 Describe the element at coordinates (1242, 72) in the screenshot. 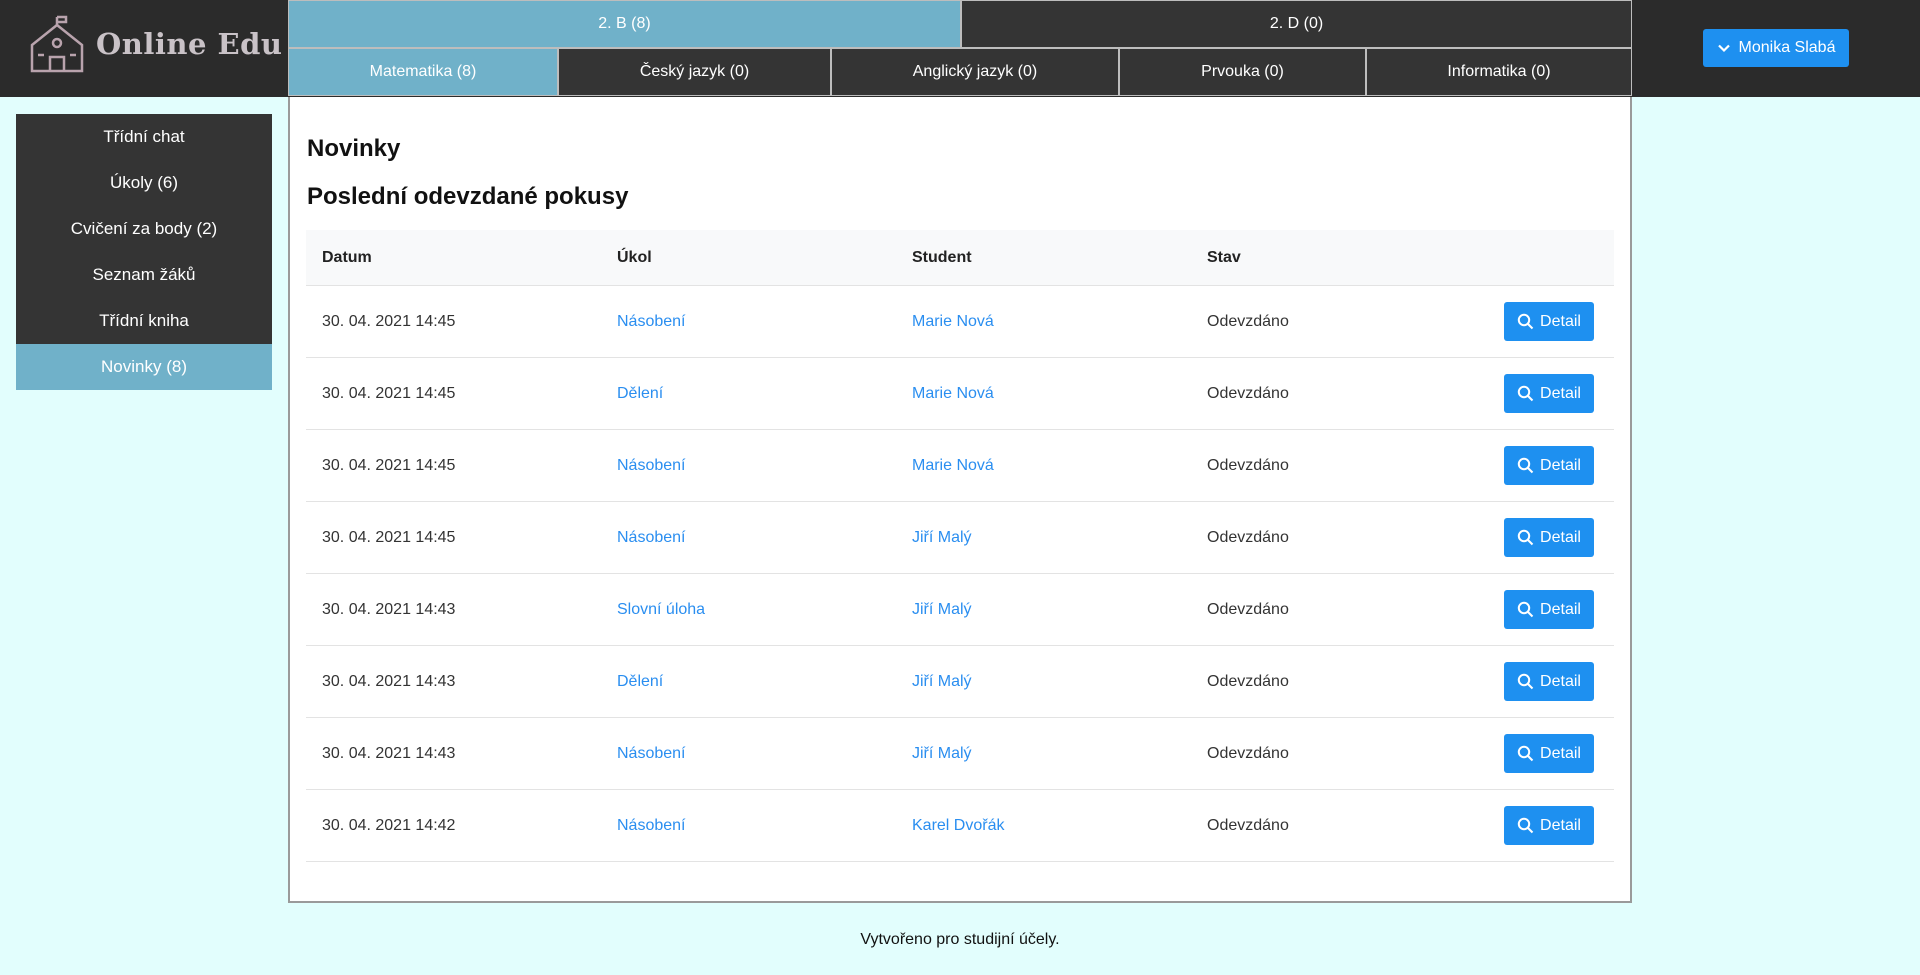

I see `subject-tab-prvouka: Prvouka (0)` at that location.